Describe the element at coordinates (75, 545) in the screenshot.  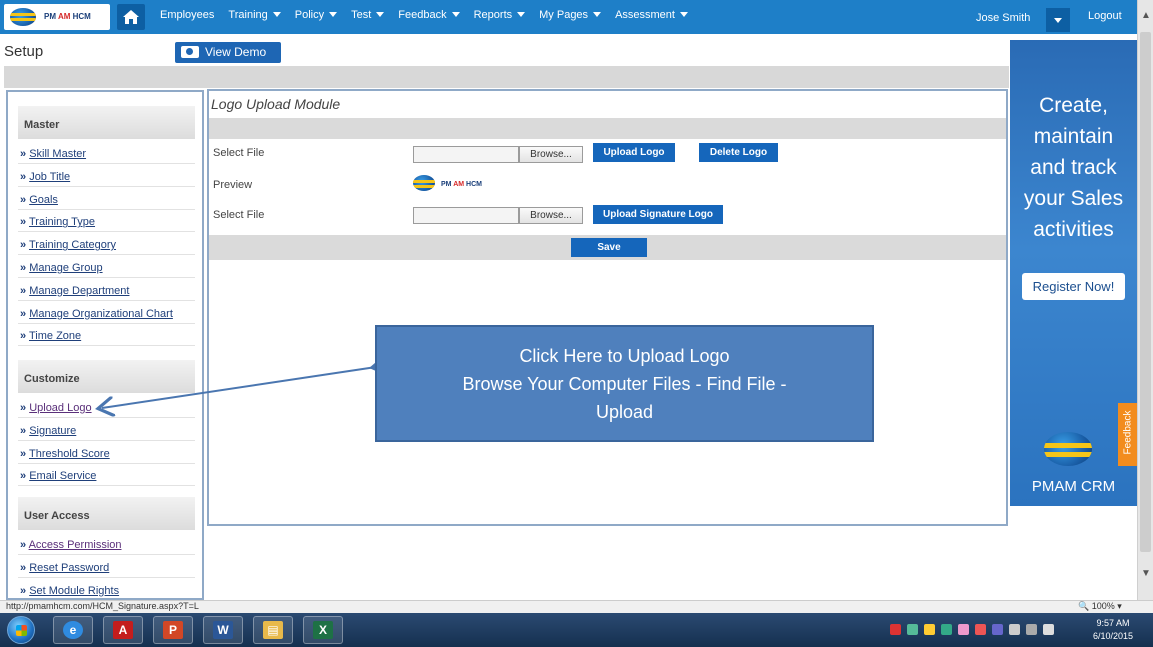
I see `sidebar-link: Access Permission` at that location.